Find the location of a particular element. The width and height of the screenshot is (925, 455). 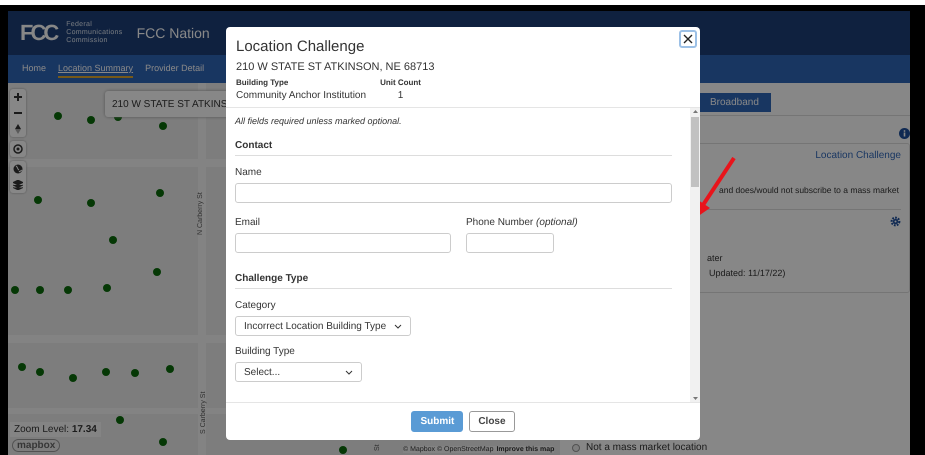

close-button is located at coordinates (688, 39).